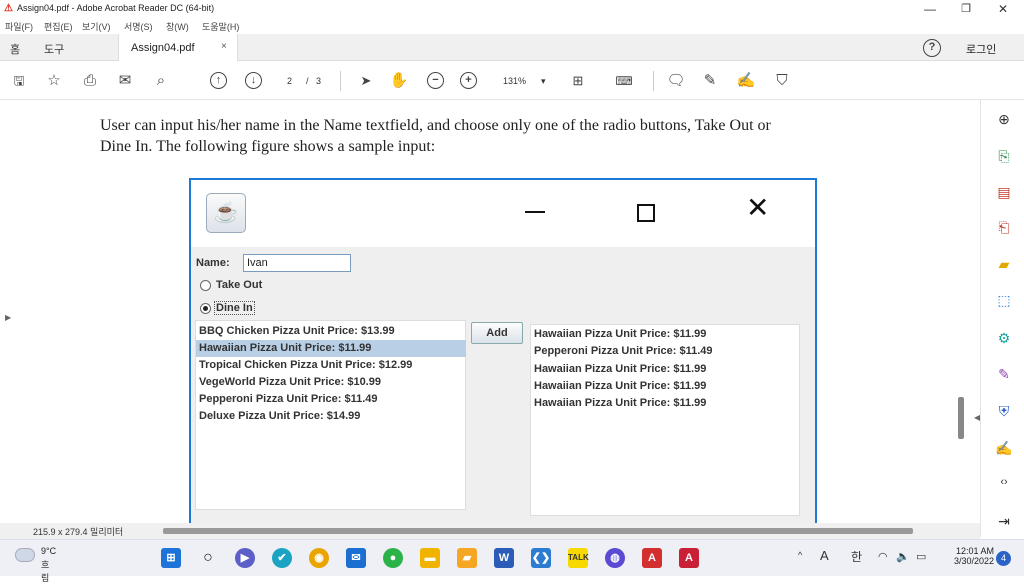  What do you see at coordinates (430, 558) in the screenshot?
I see `file-explorer-icon: ▬` at bounding box center [430, 558].